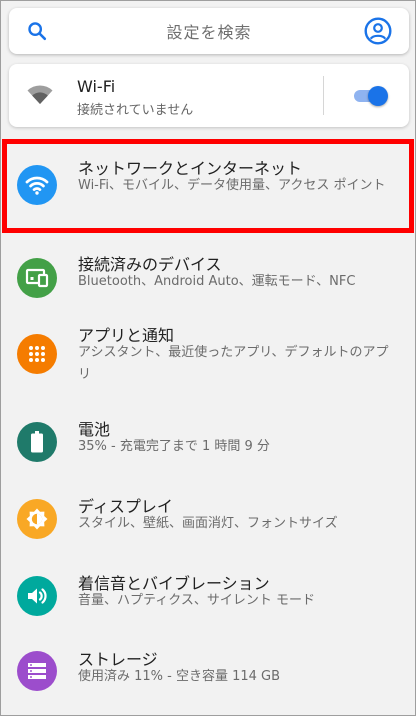  Describe the element at coordinates (209, 95) in the screenshot. I see `wifi-suggestion-card: Wi-Fi 接続されていません` at that location.